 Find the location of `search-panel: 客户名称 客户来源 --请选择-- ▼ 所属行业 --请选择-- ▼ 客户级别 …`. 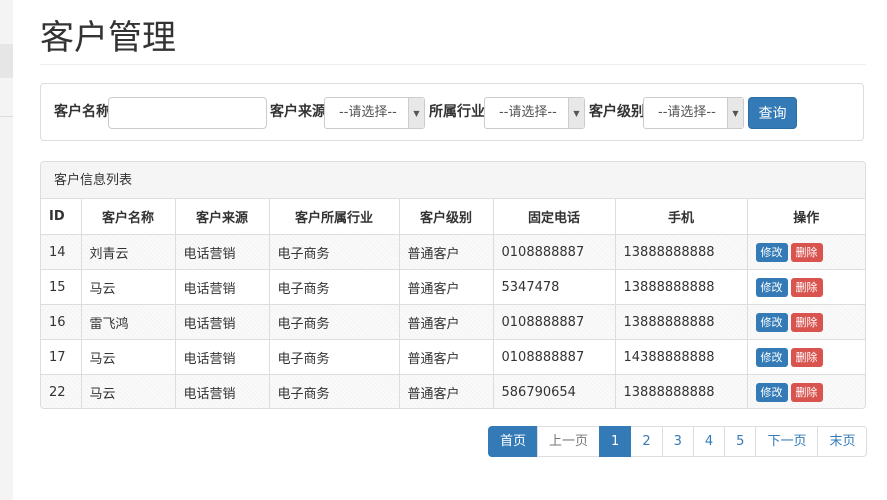

search-panel: 客户名称 客户来源 --请选择-- ▼ 所属行业 --请选择-- ▼ 客户级别 … is located at coordinates (452, 112).